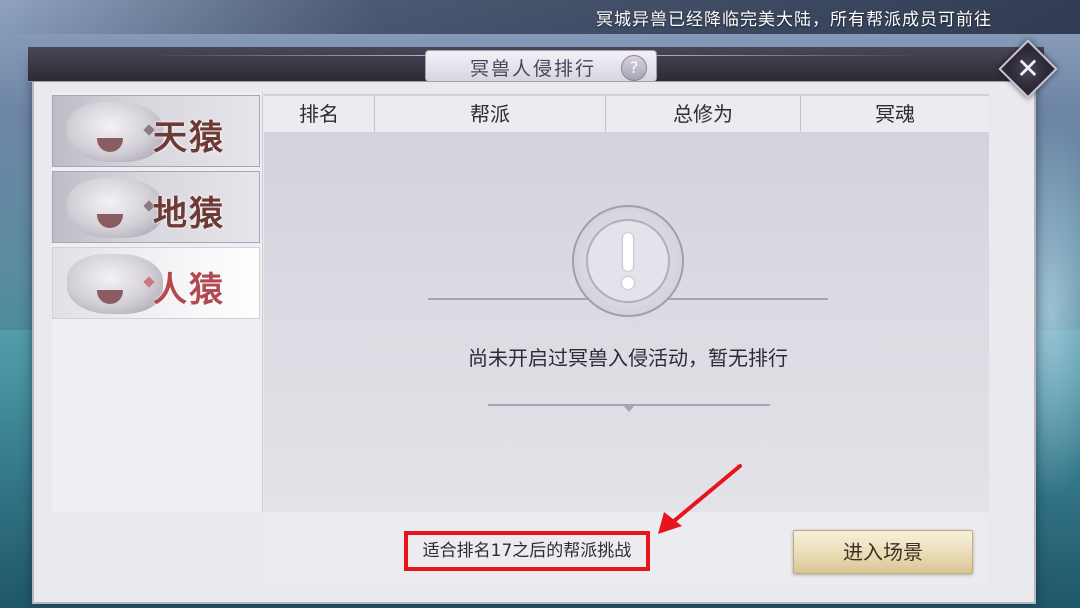  I want to click on enter-scene-button: 进入场景, so click(883, 552).